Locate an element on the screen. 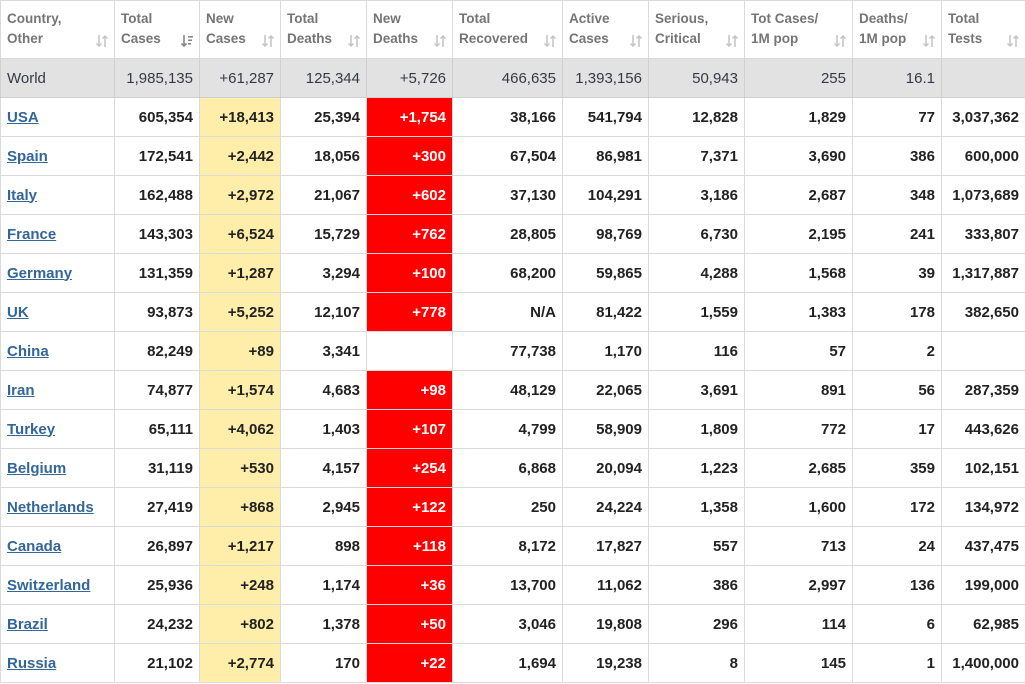 The image size is (1025, 684). cell-new-deaths: +36 is located at coordinates (409, 585).